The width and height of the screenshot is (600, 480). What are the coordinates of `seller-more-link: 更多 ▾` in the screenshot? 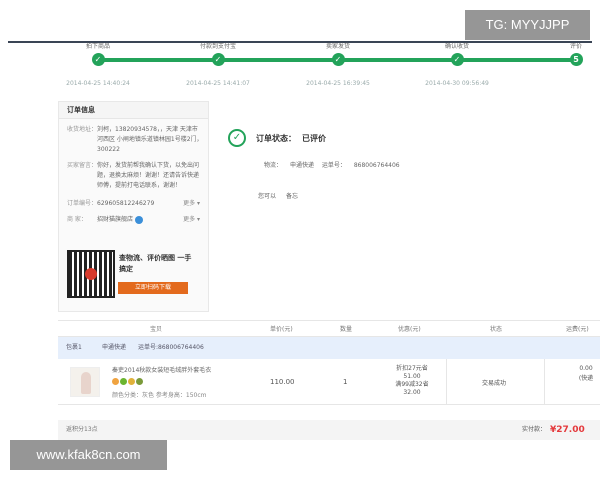 It's located at (191, 220).